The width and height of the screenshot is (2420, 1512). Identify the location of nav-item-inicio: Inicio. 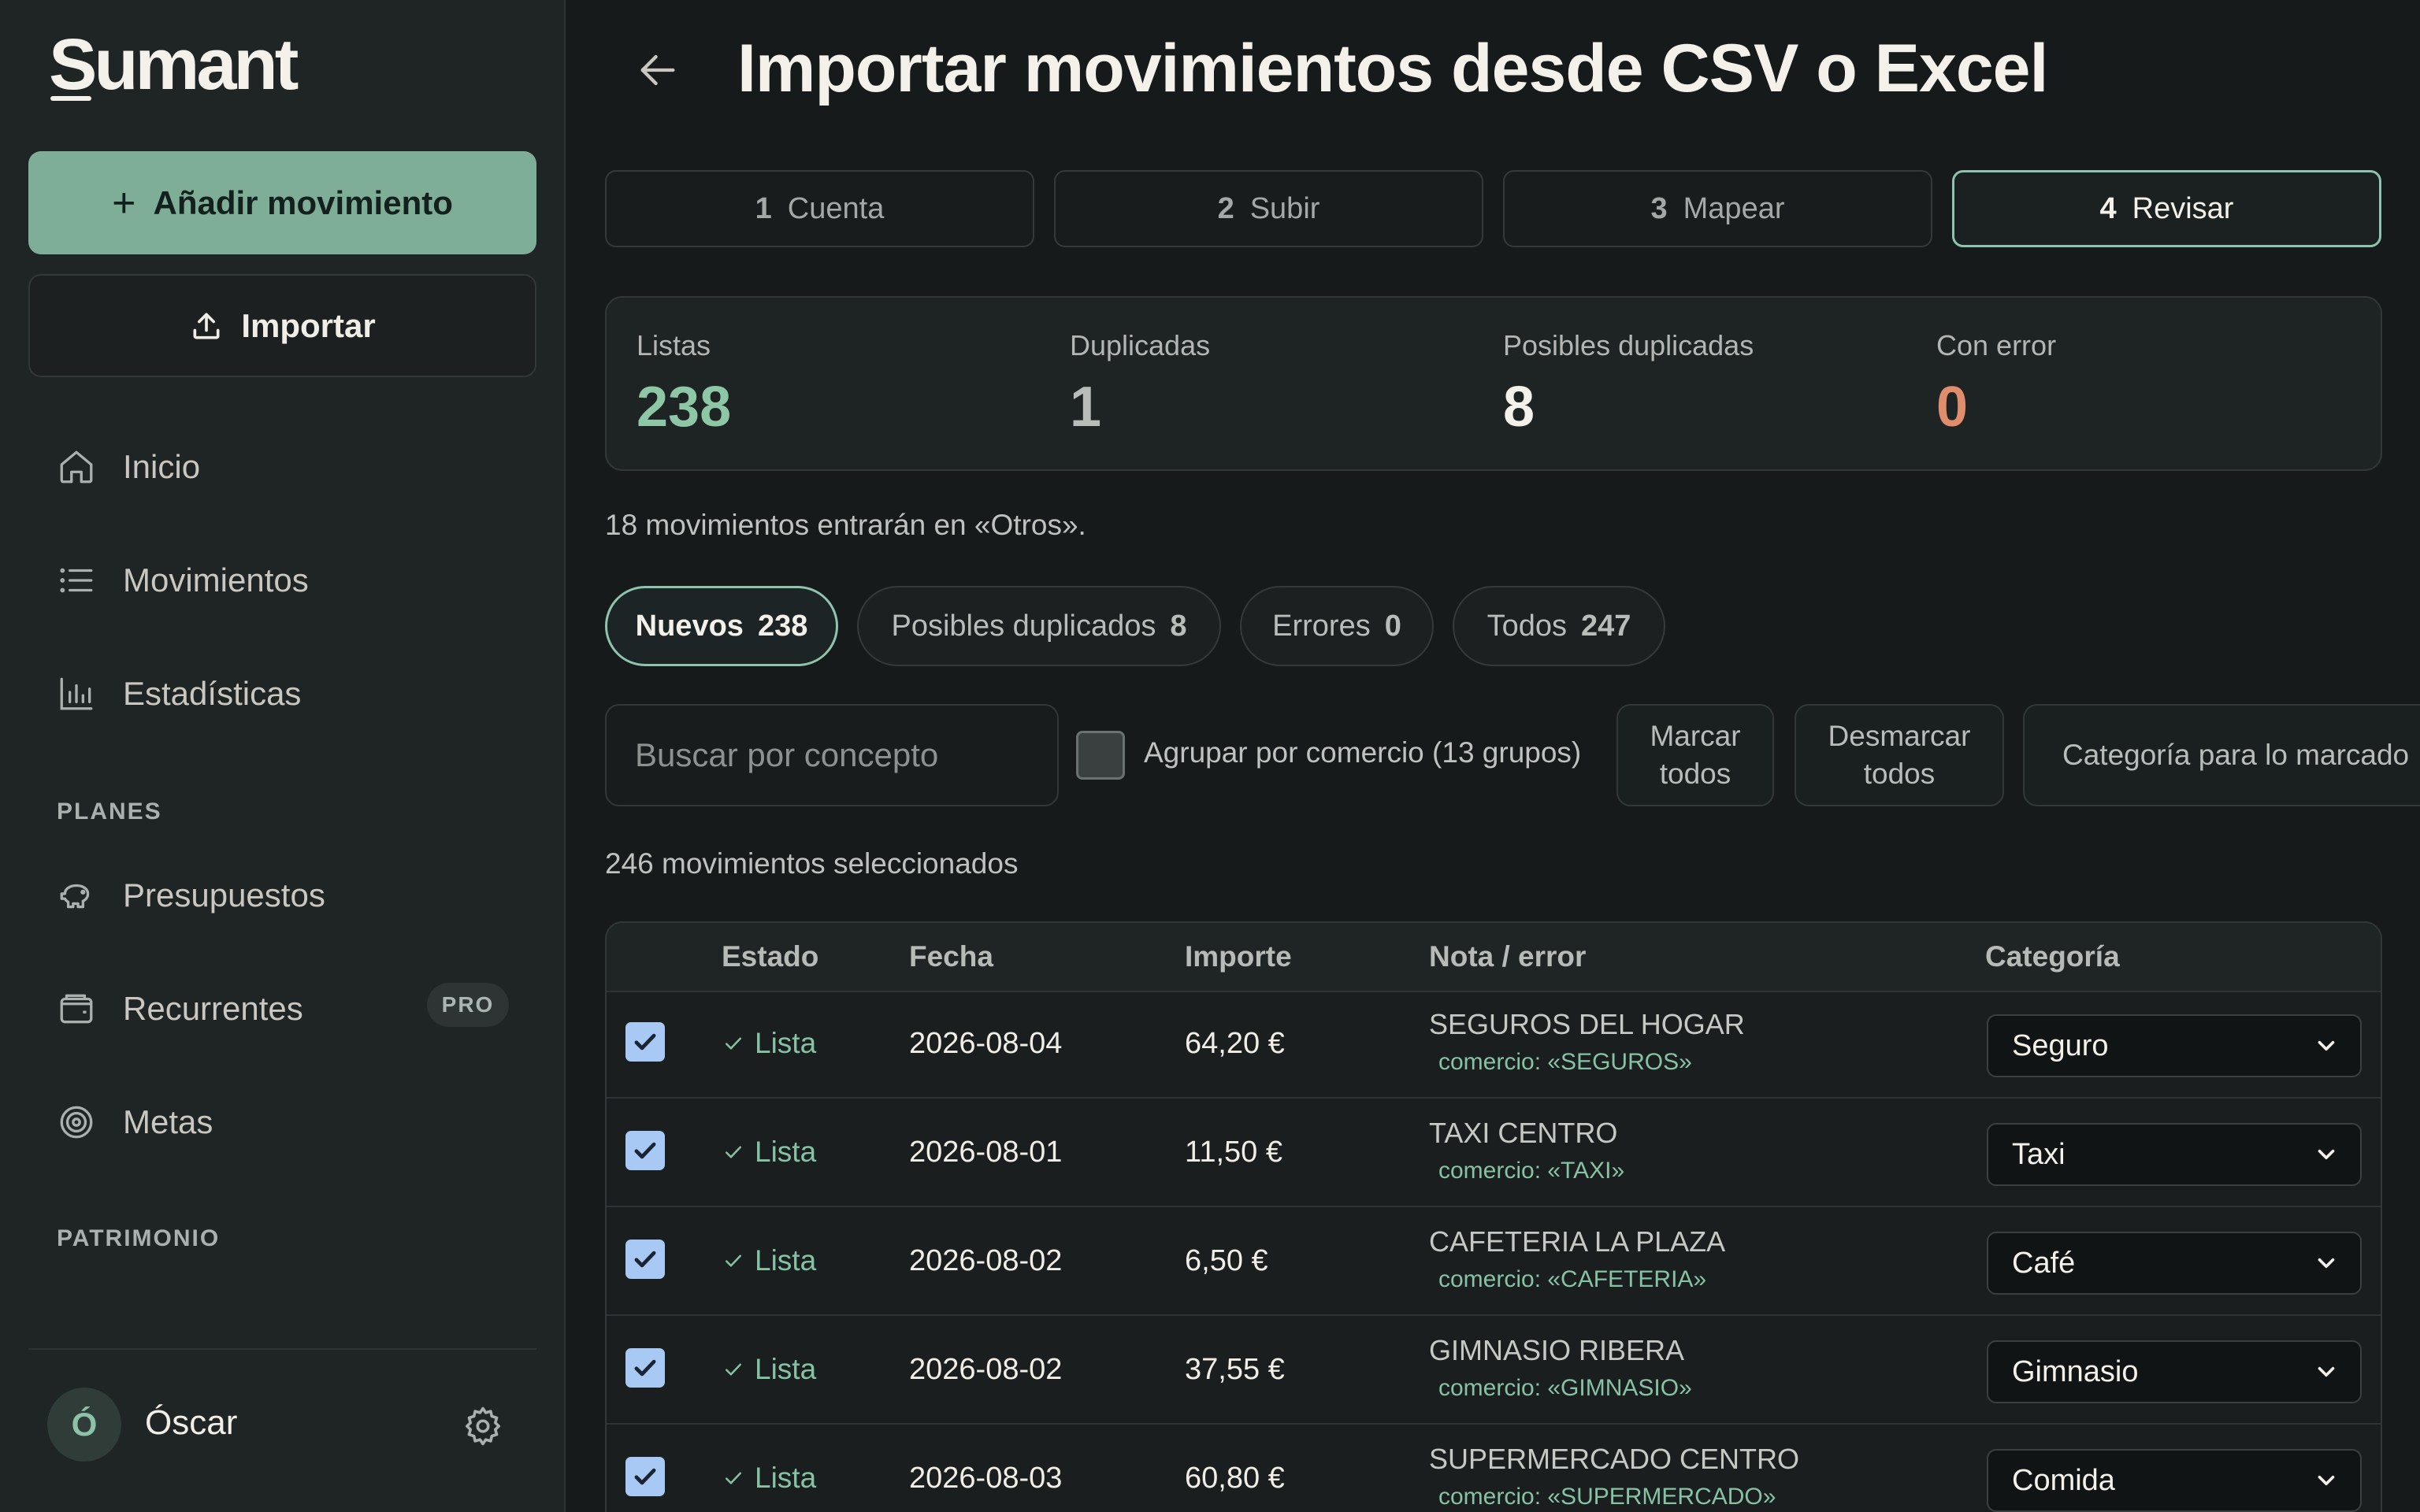
(128, 467).